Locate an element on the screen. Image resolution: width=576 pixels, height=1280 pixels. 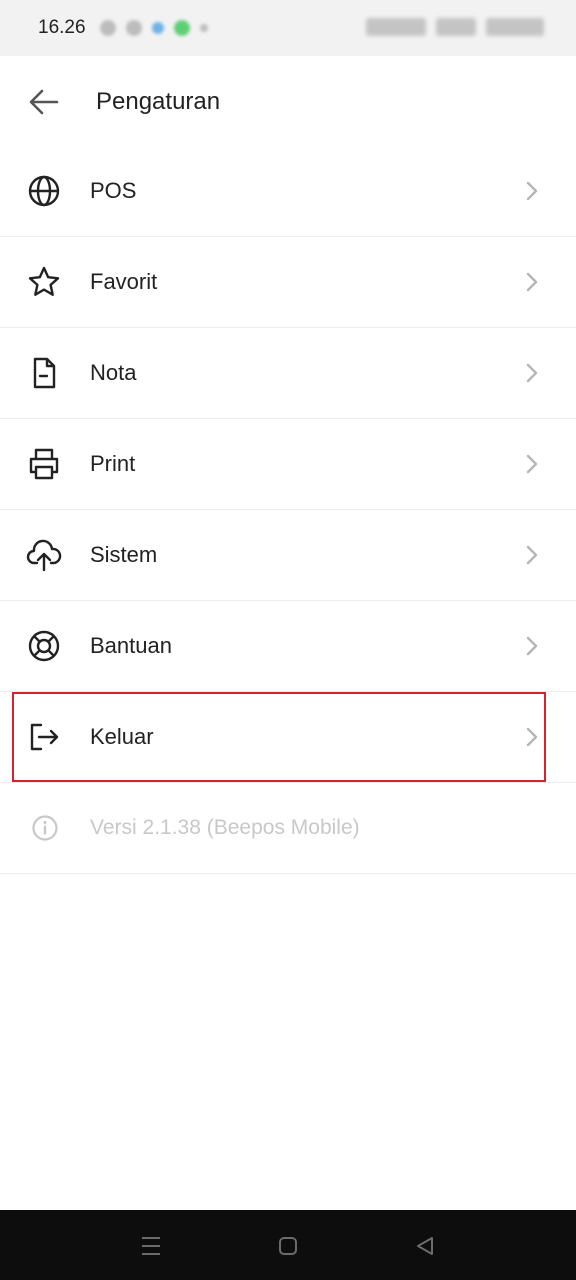
menu-item-label: Sistem is located at coordinates (124, 554).